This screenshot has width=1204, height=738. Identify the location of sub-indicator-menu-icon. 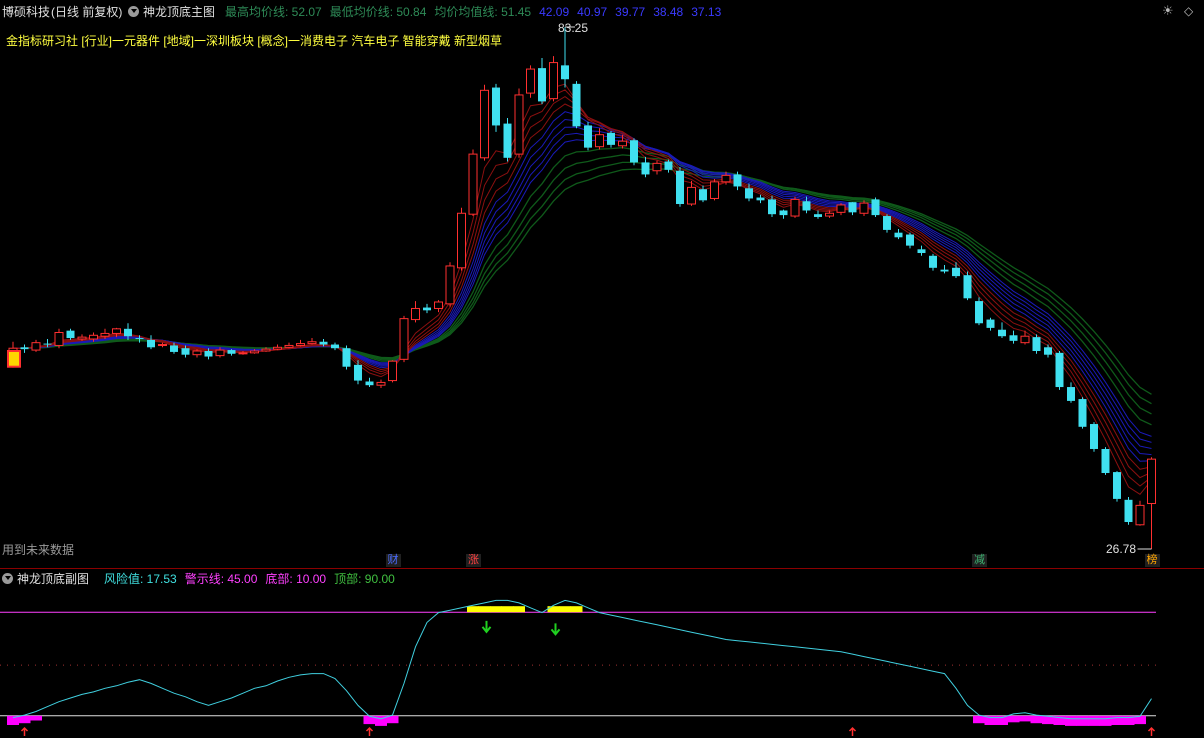
(7, 579).